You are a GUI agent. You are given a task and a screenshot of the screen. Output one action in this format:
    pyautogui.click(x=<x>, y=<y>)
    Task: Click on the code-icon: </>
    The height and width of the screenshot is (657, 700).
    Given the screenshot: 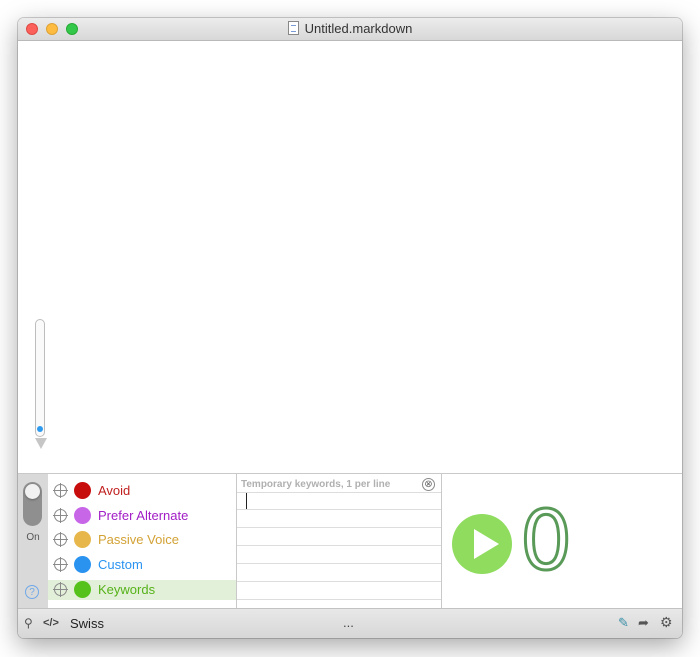 What is the action you would take?
    pyautogui.click(x=51, y=623)
    